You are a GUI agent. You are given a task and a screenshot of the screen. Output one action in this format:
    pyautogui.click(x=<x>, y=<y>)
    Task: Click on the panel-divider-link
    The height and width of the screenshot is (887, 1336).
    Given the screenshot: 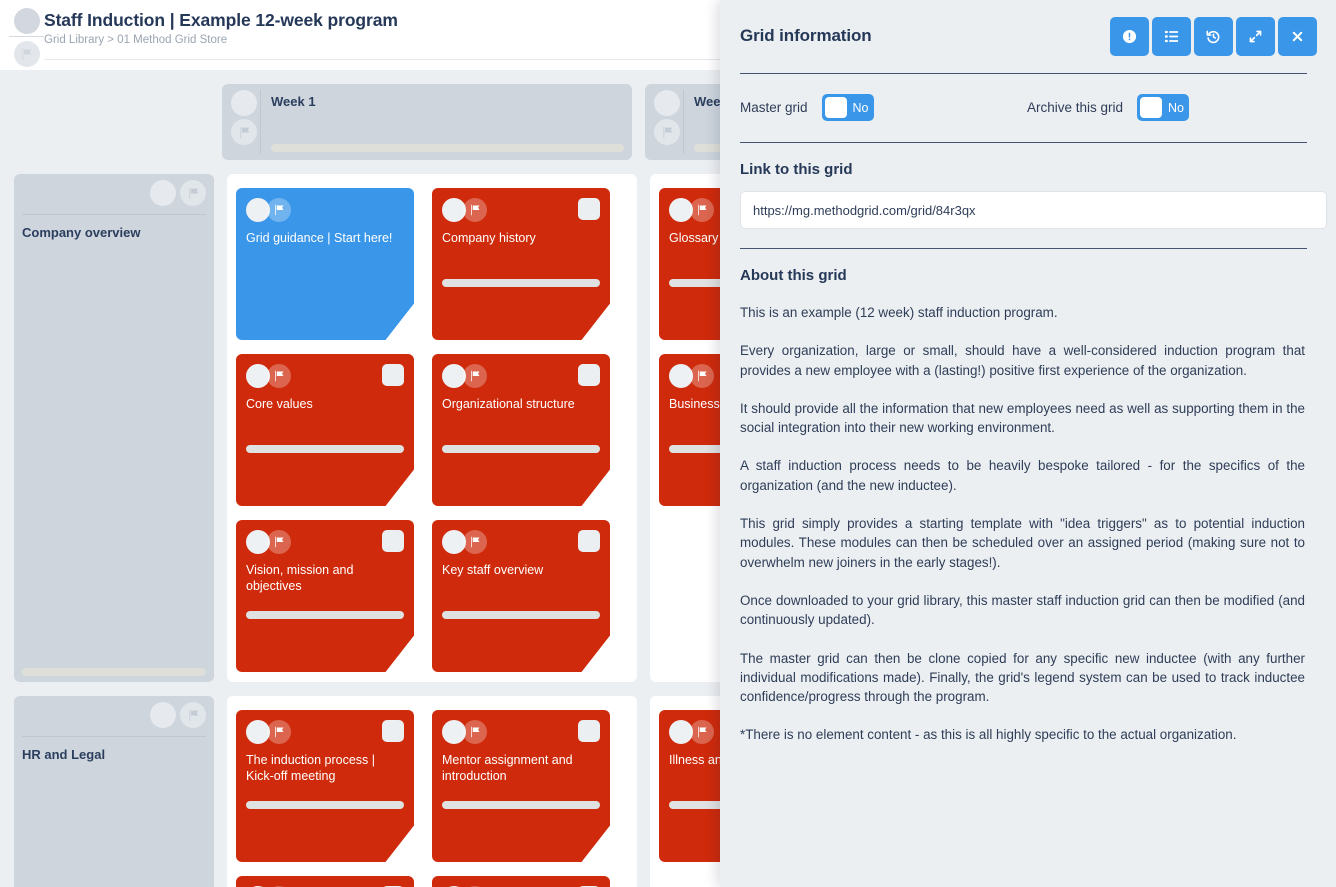 What is the action you would take?
    pyautogui.click(x=1023, y=248)
    